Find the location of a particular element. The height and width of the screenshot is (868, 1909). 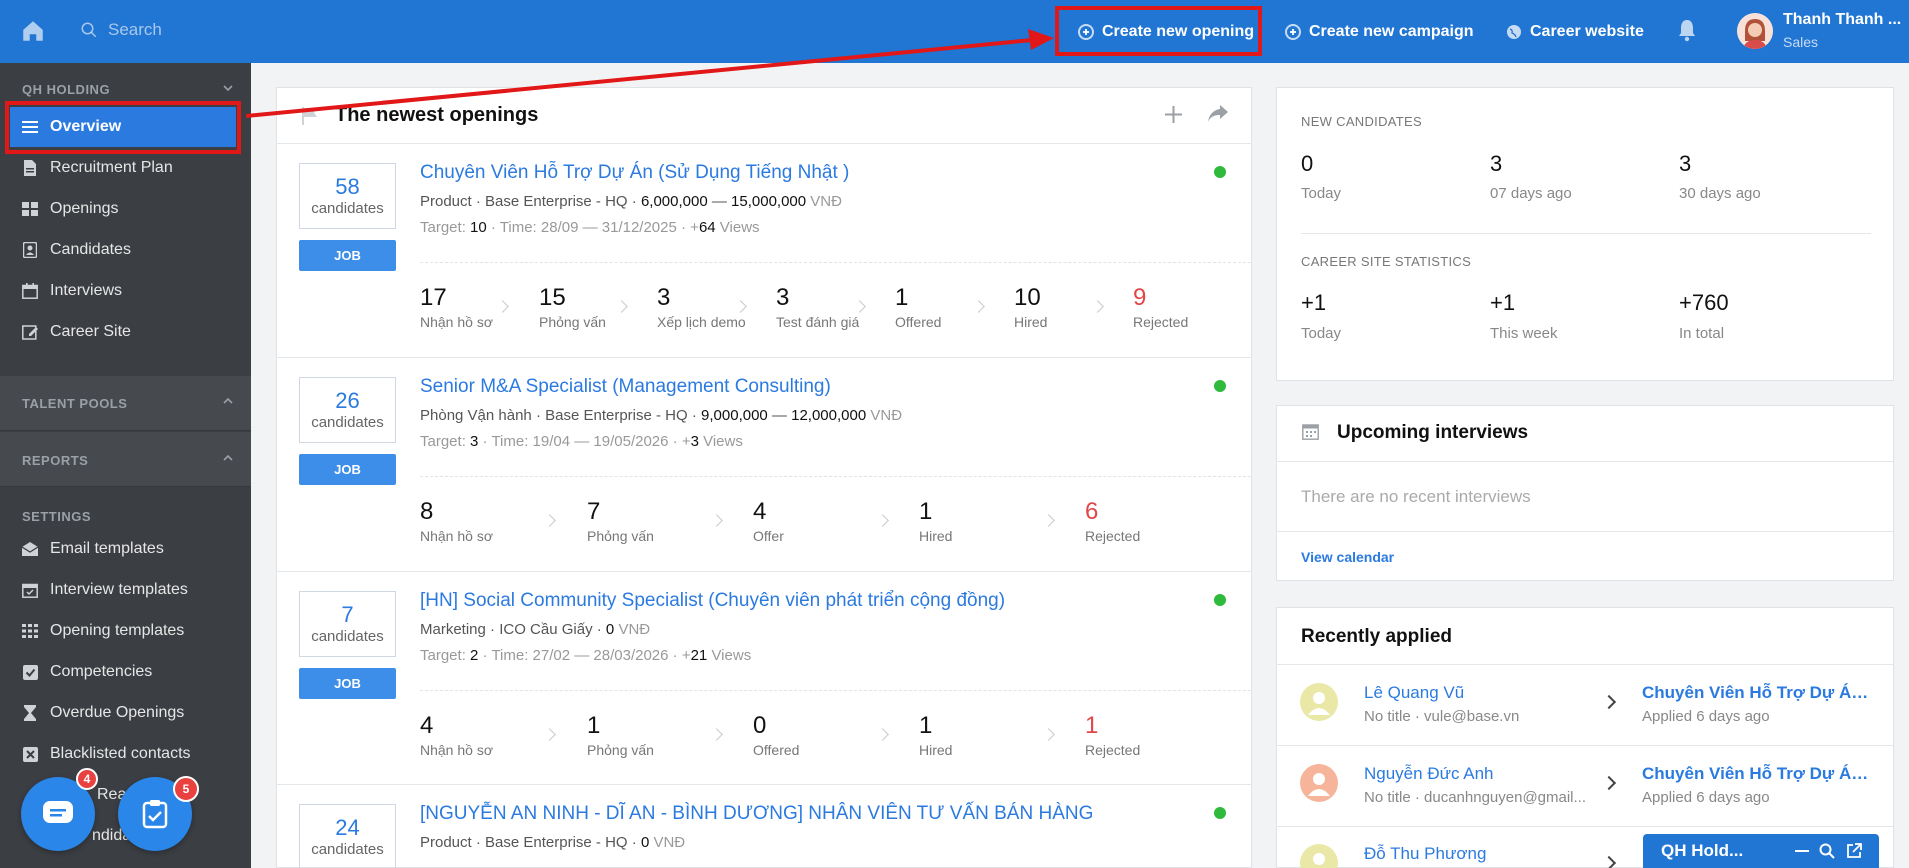

annotation-arrow is located at coordinates (649, 73).